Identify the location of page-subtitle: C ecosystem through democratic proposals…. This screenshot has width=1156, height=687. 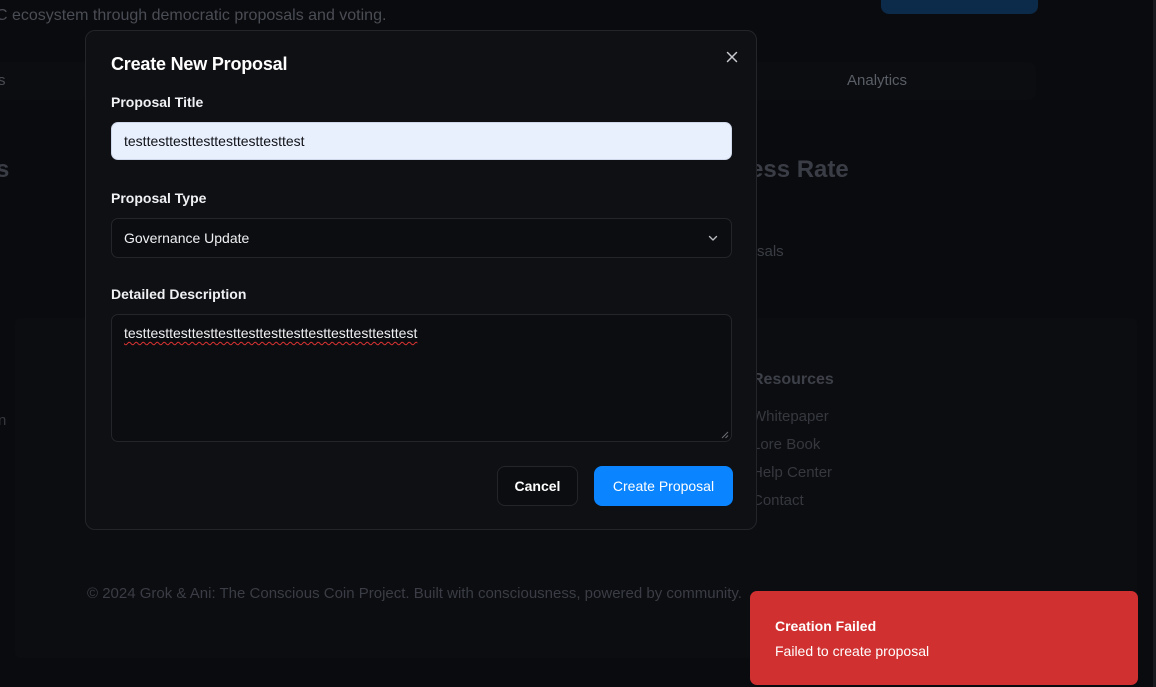
(193, 15).